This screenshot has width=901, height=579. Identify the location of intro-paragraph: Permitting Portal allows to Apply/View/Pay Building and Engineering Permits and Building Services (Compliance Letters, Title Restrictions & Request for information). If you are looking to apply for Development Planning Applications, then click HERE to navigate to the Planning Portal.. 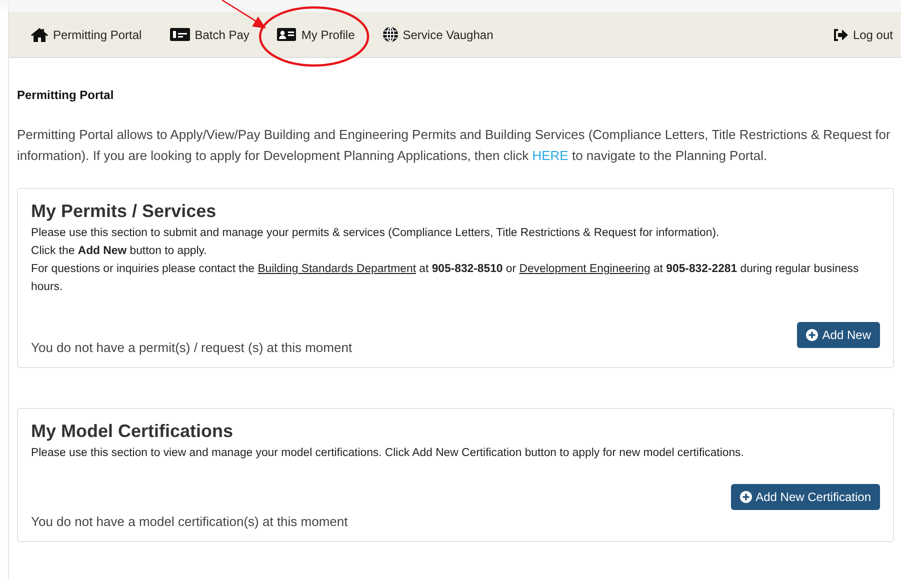
(454, 145).